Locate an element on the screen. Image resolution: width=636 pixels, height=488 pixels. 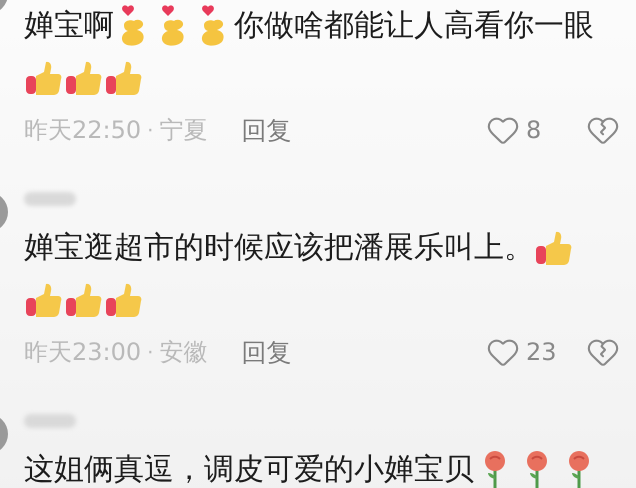
like-count: 23 is located at coordinates (542, 352).